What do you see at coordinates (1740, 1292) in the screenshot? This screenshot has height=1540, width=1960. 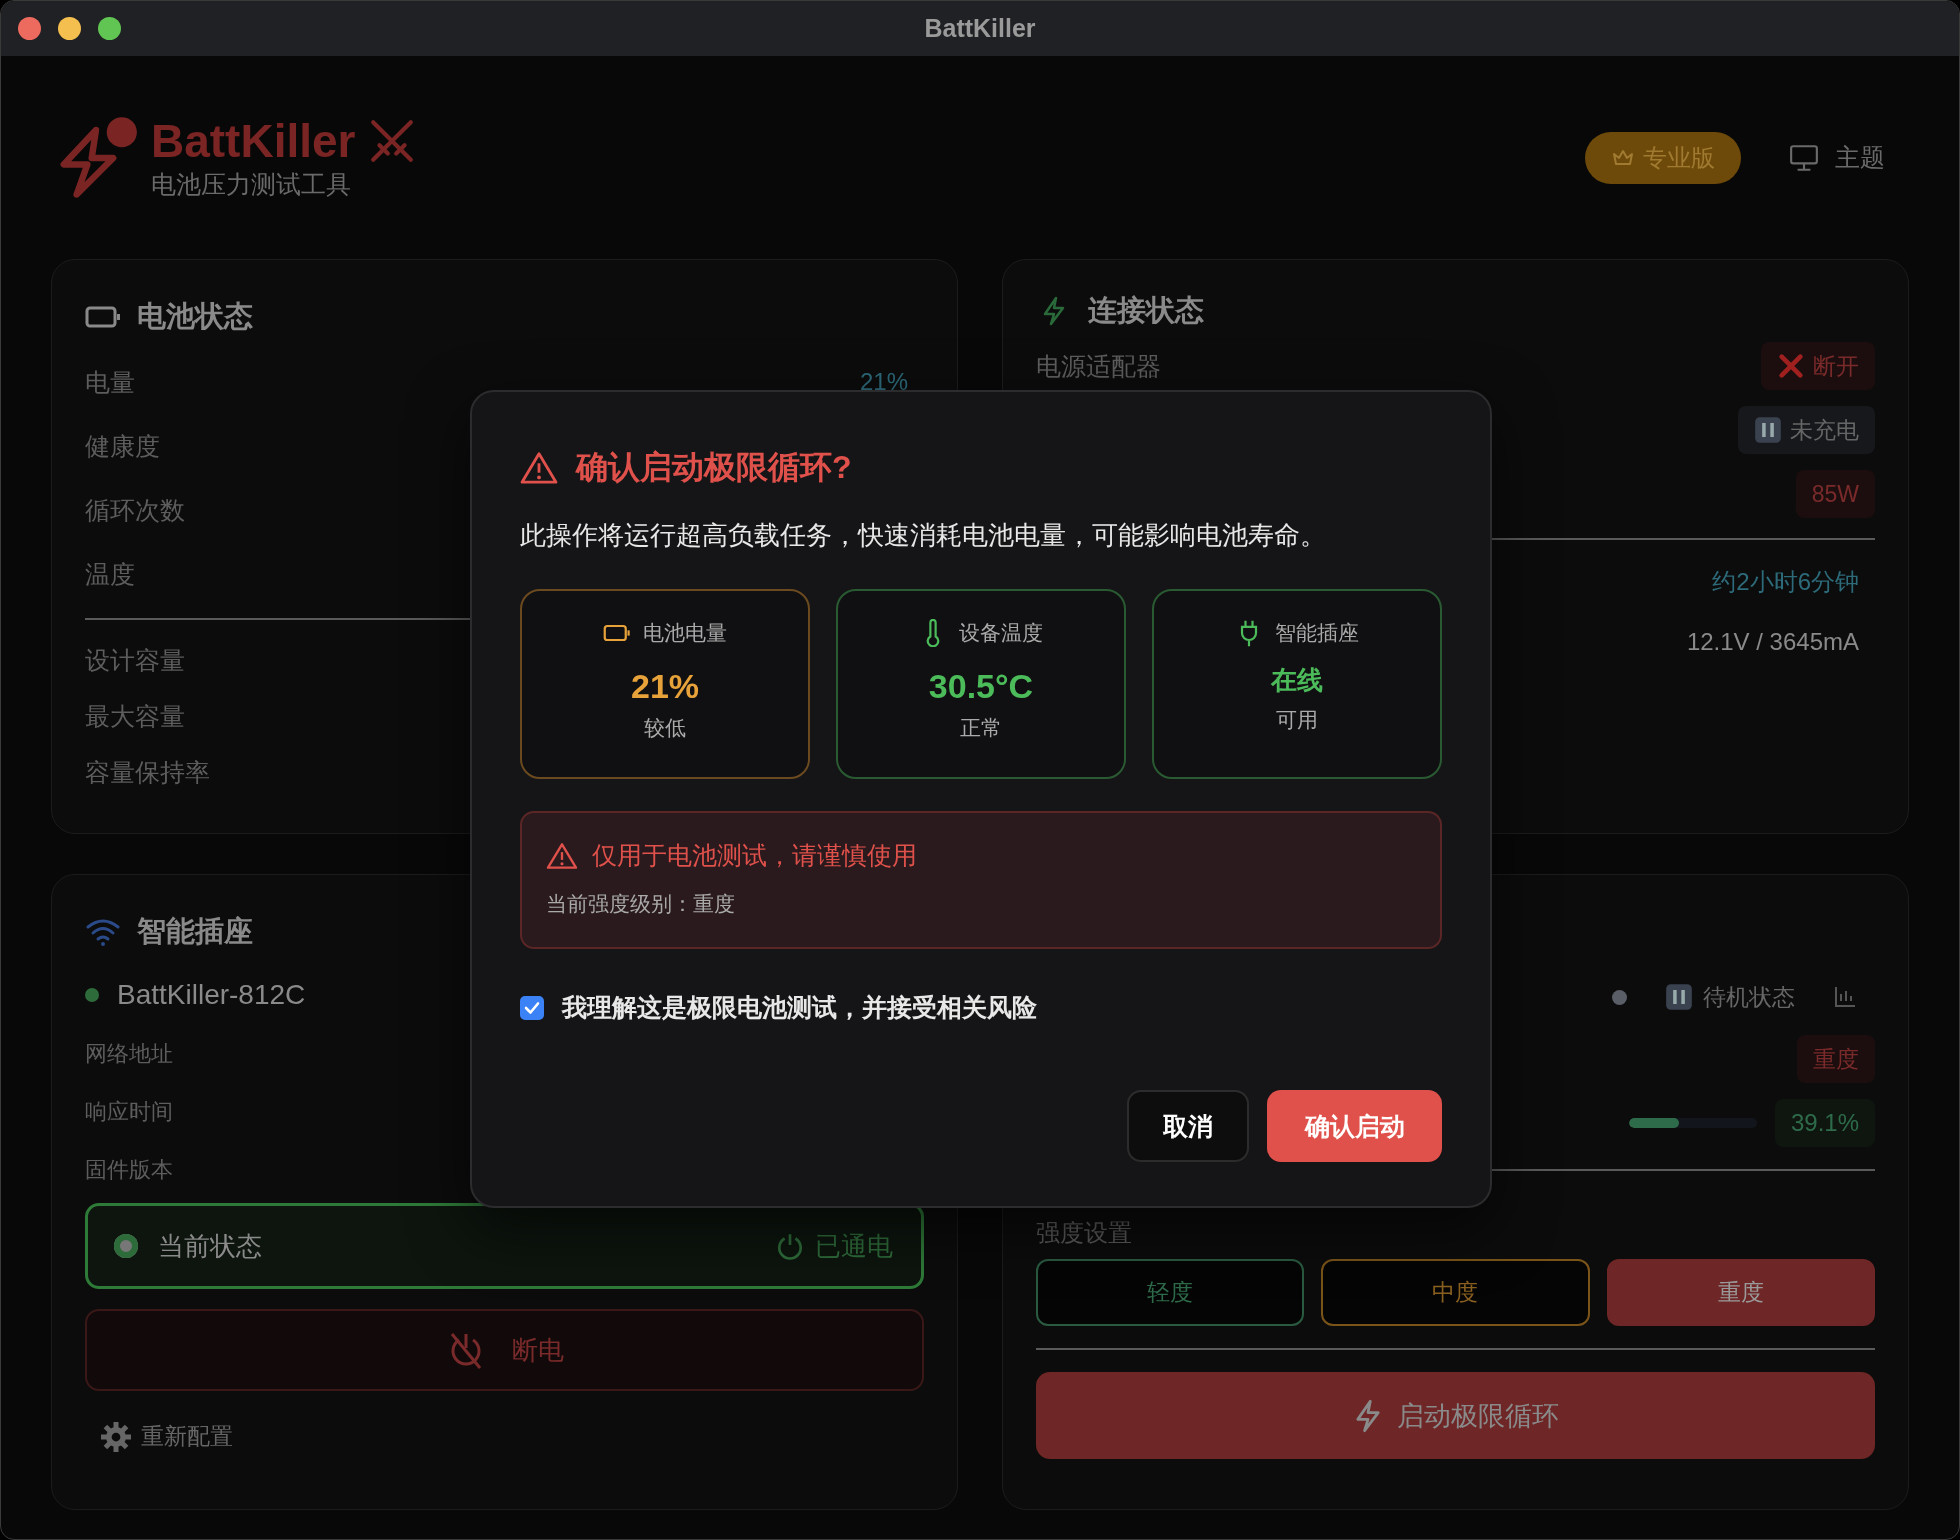 I see `intensity-option: 重度` at bounding box center [1740, 1292].